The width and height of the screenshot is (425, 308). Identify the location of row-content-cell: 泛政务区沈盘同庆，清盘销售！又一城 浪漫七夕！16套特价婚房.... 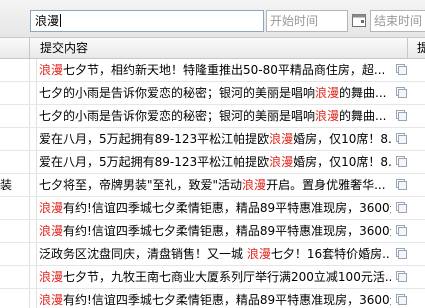
(215, 254).